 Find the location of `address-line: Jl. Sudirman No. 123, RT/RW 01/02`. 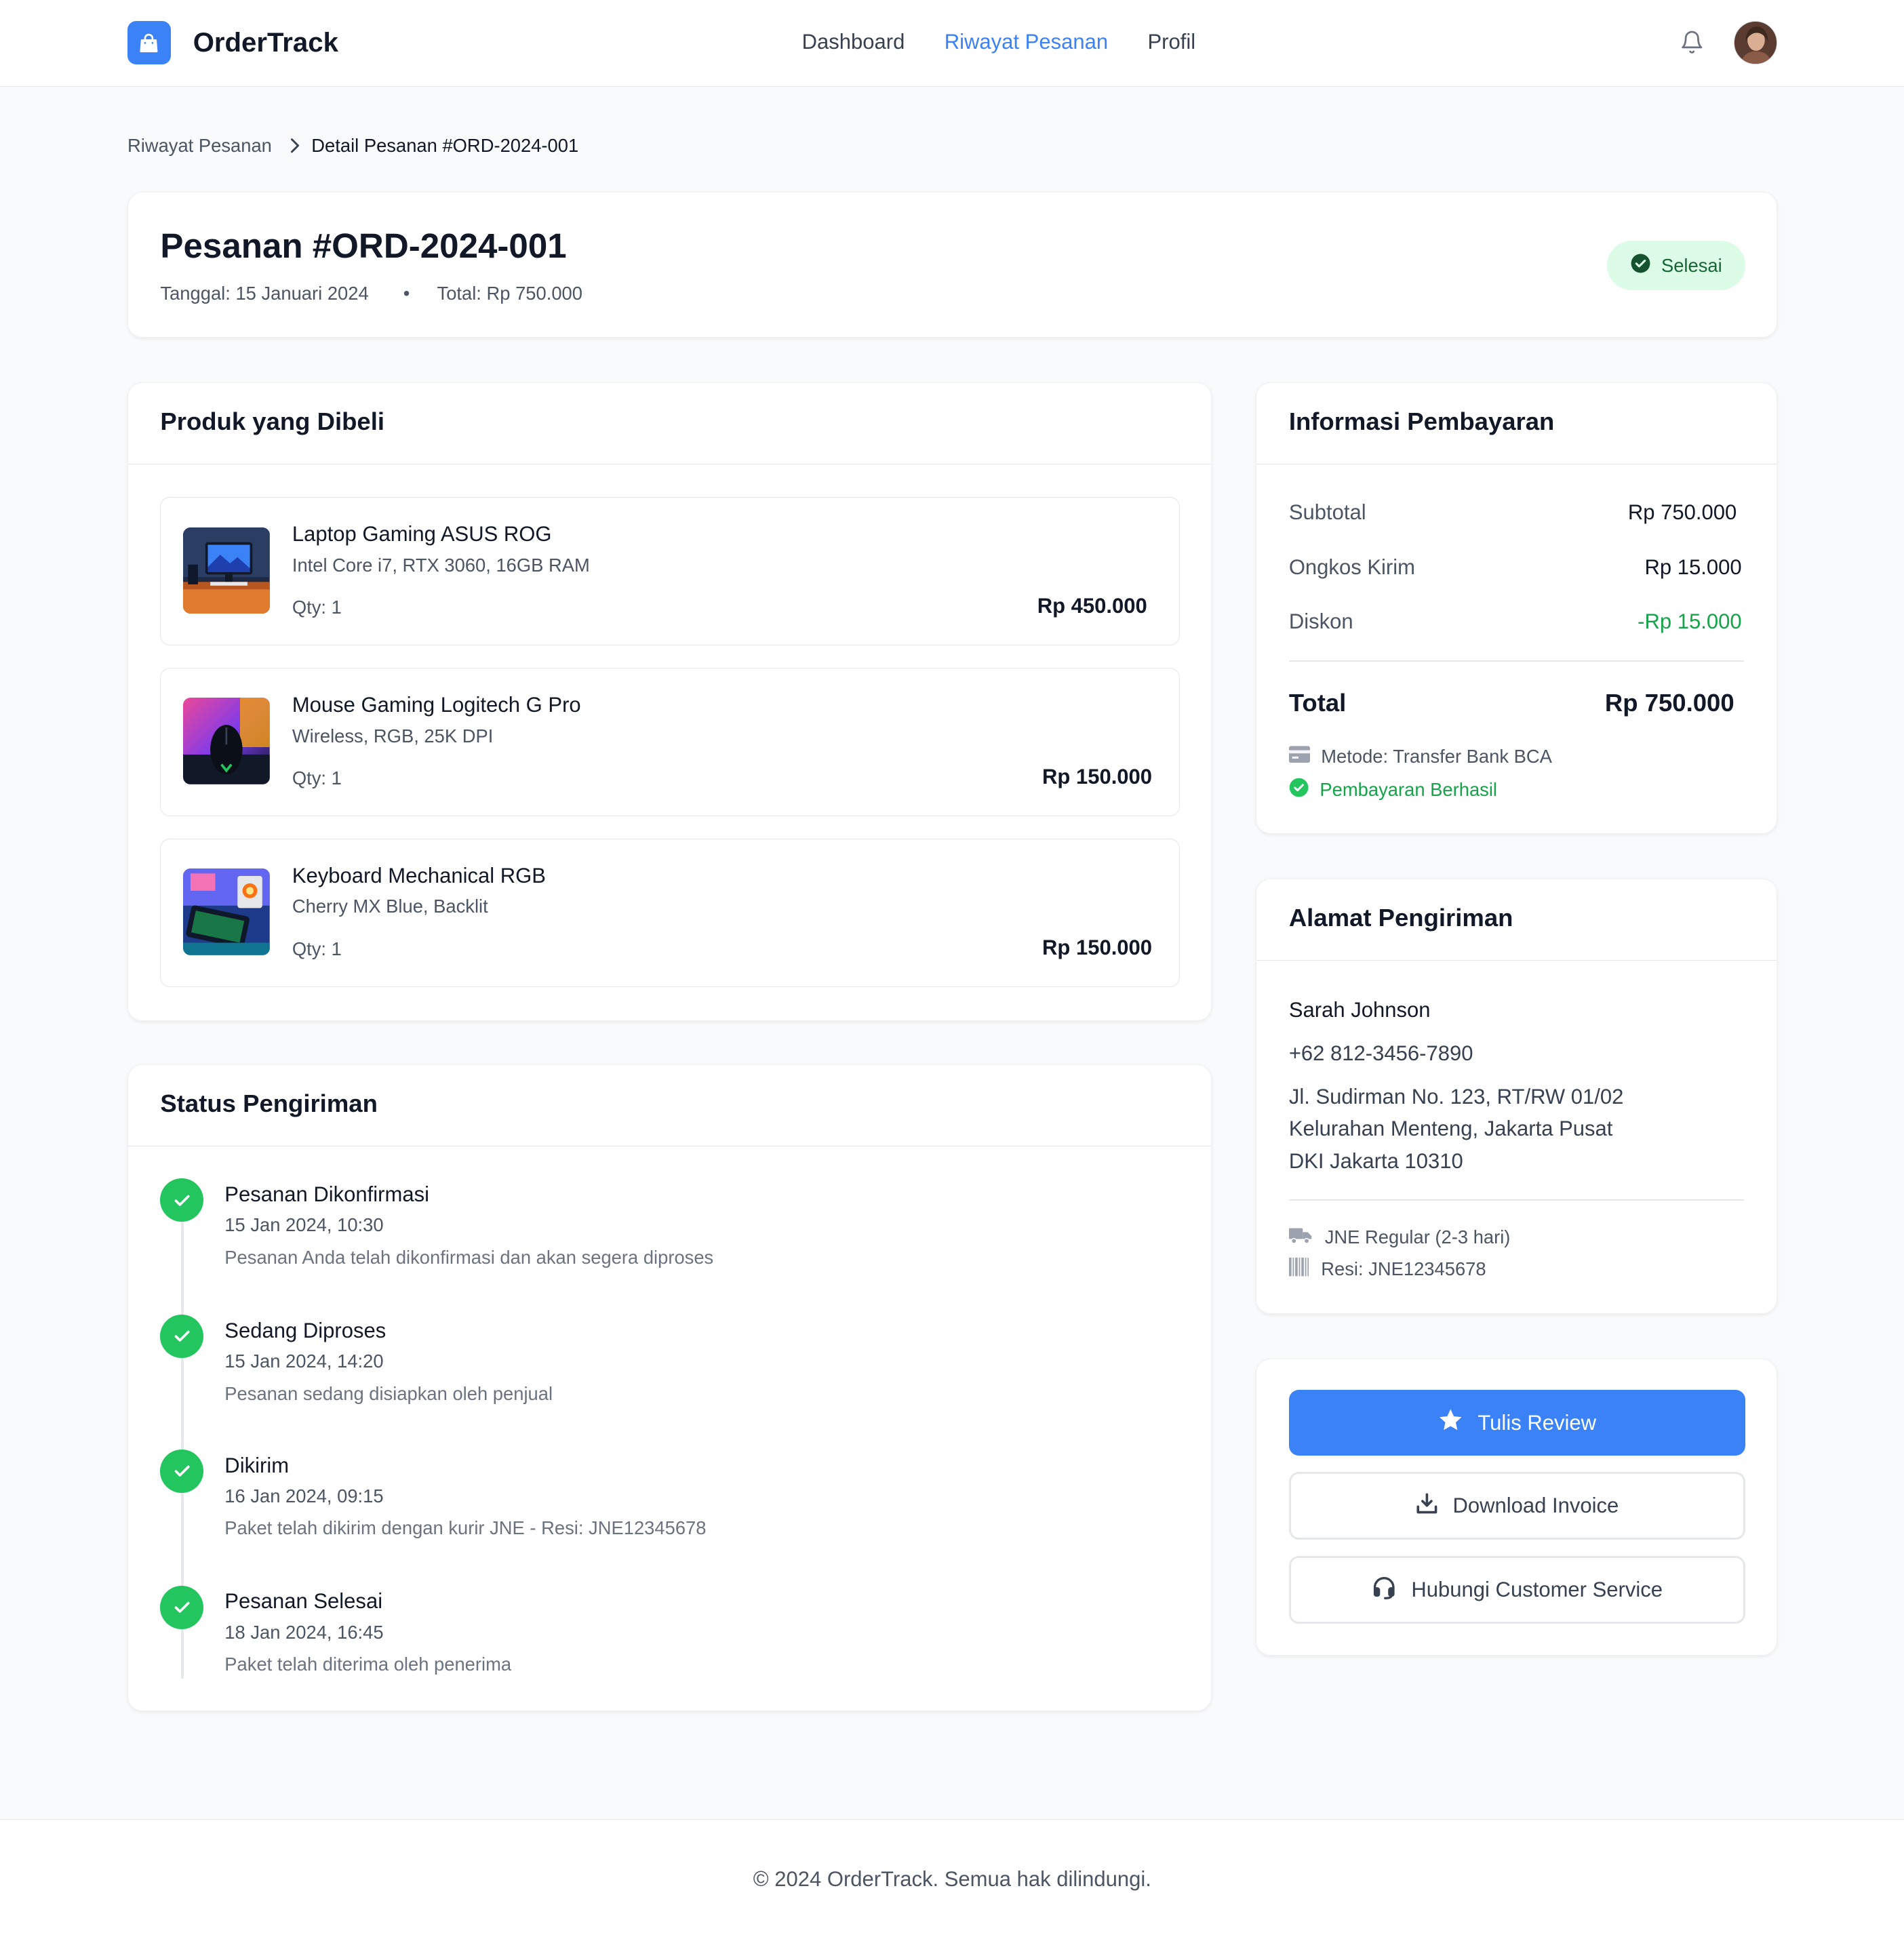

address-line: Jl. Sudirman No. 123, RT/RW 01/02 is located at coordinates (1456, 1096).